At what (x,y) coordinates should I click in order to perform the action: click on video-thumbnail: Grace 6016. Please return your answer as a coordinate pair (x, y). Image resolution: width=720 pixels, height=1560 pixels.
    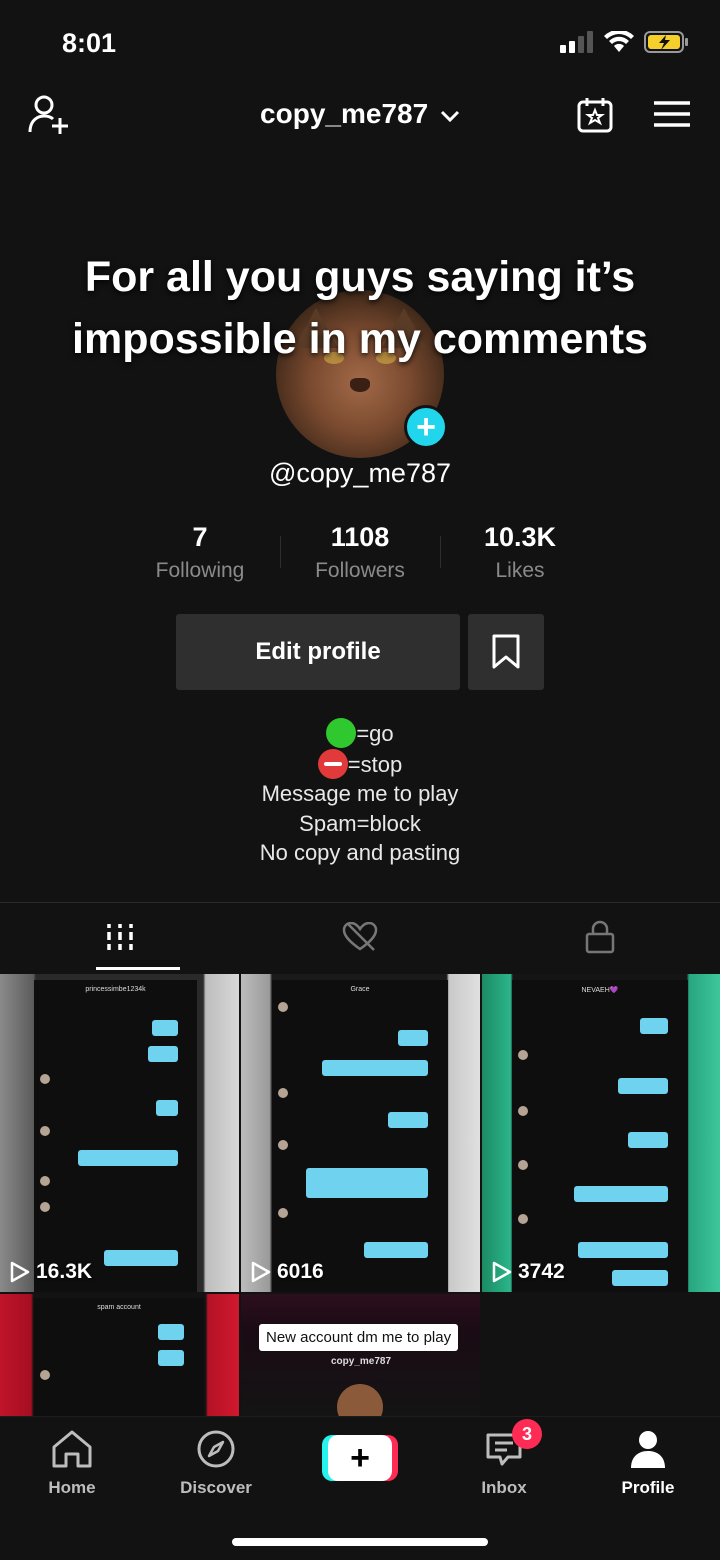
    Looking at the image, I should click on (360, 1133).